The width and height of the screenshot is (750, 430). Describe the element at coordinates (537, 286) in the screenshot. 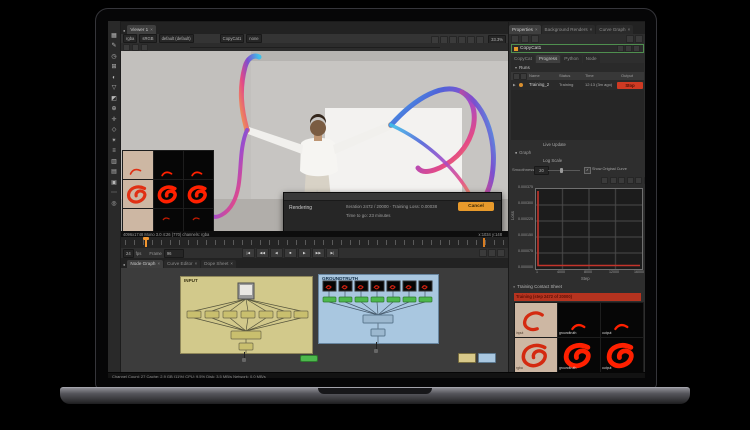

I see `contact-sheet-header: ● Training Contact Sheet` at that location.